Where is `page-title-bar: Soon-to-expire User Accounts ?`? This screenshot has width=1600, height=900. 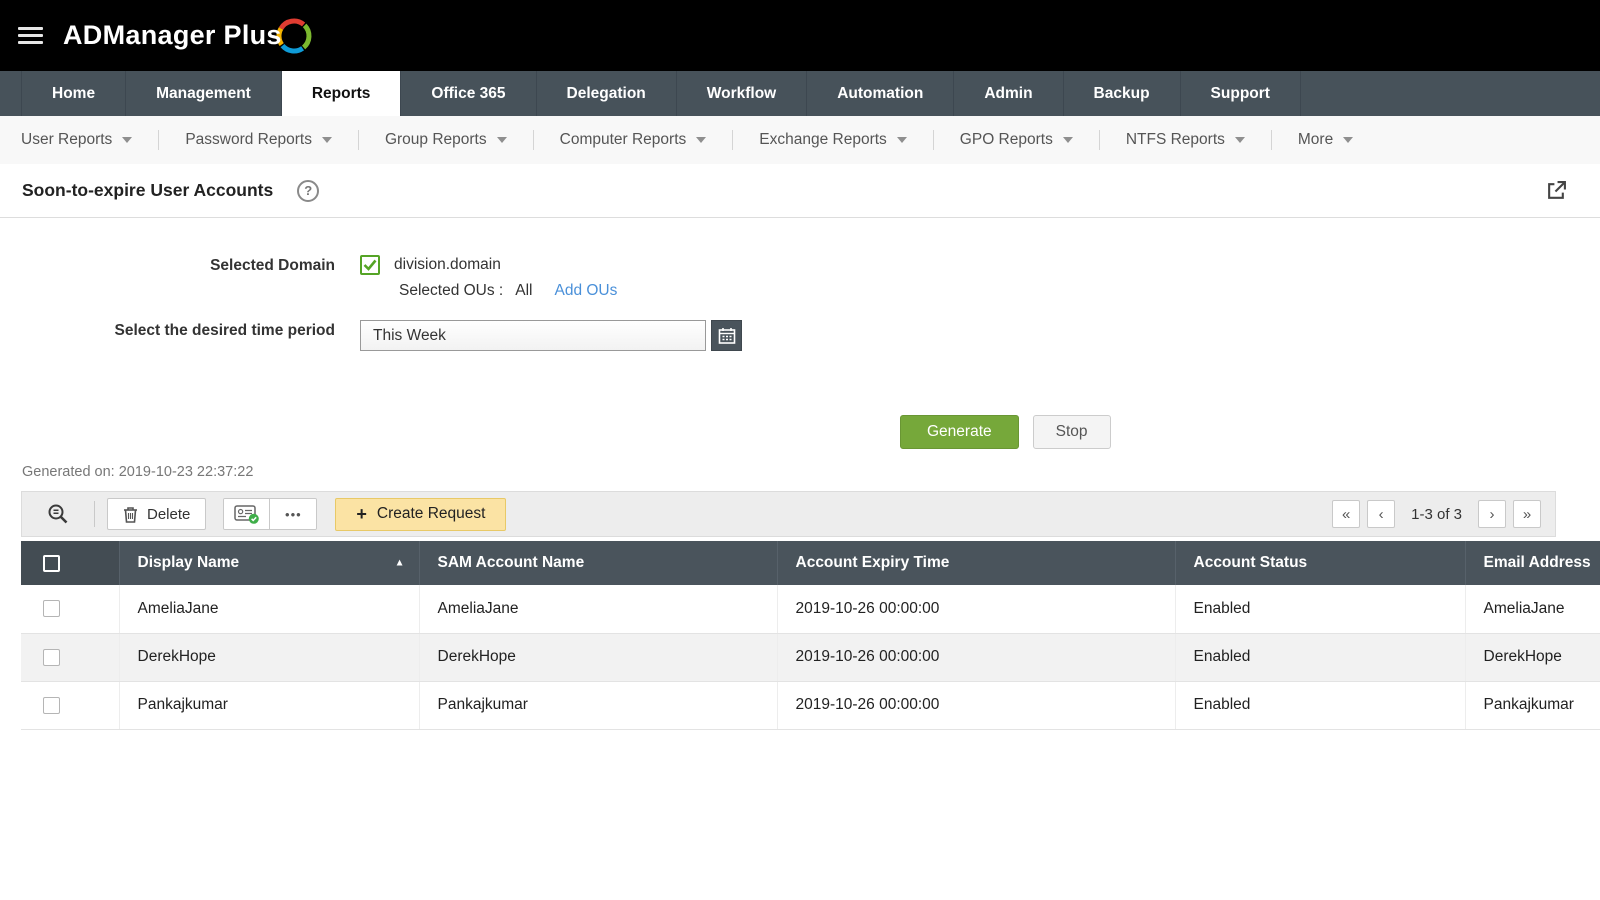 page-title-bar: Soon-to-expire User Accounts ? is located at coordinates (800, 191).